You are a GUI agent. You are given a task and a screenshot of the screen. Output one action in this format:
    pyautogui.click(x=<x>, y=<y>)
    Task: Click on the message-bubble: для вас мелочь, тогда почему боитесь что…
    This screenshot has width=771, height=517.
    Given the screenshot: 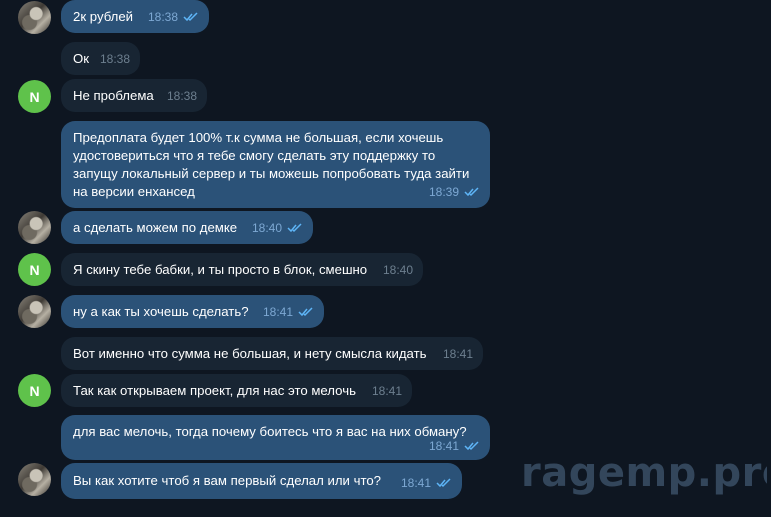 What is the action you would take?
    pyautogui.click(x=275, y=437)
    